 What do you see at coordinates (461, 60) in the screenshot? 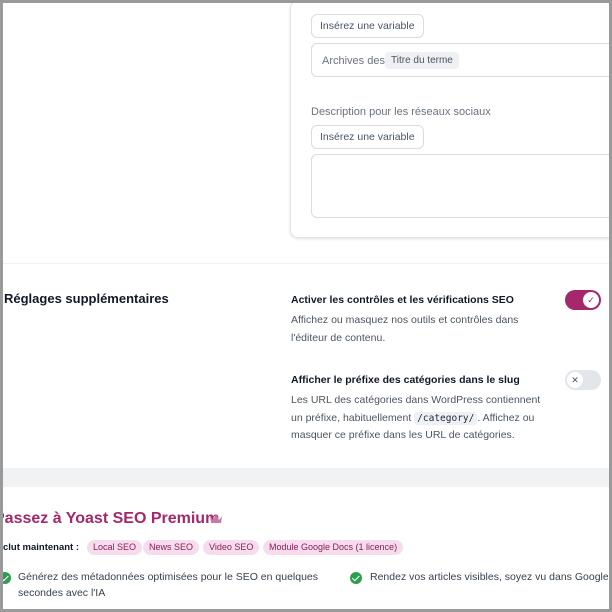
I see `social-title-field: Archives des Titre du terme` at bounding box center [461, 60].